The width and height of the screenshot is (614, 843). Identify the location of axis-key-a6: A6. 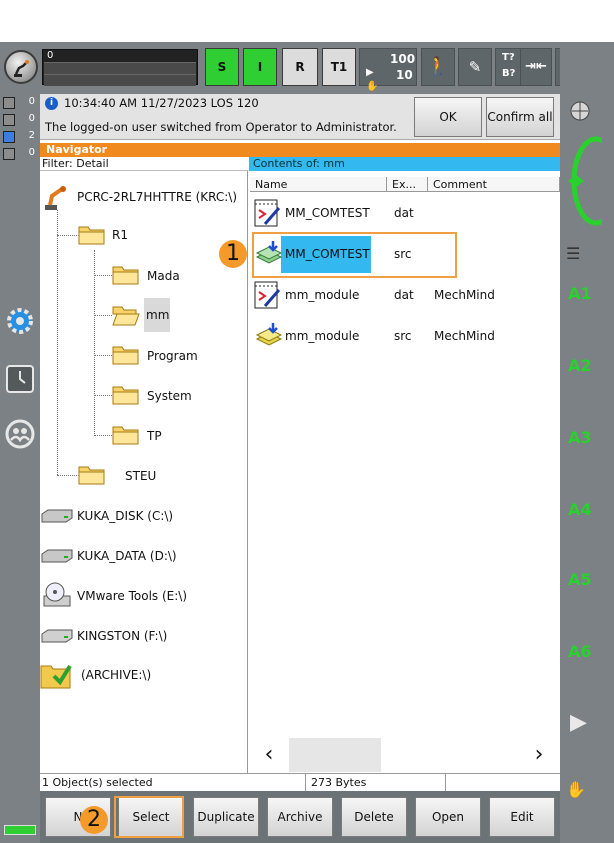
(580, 651).